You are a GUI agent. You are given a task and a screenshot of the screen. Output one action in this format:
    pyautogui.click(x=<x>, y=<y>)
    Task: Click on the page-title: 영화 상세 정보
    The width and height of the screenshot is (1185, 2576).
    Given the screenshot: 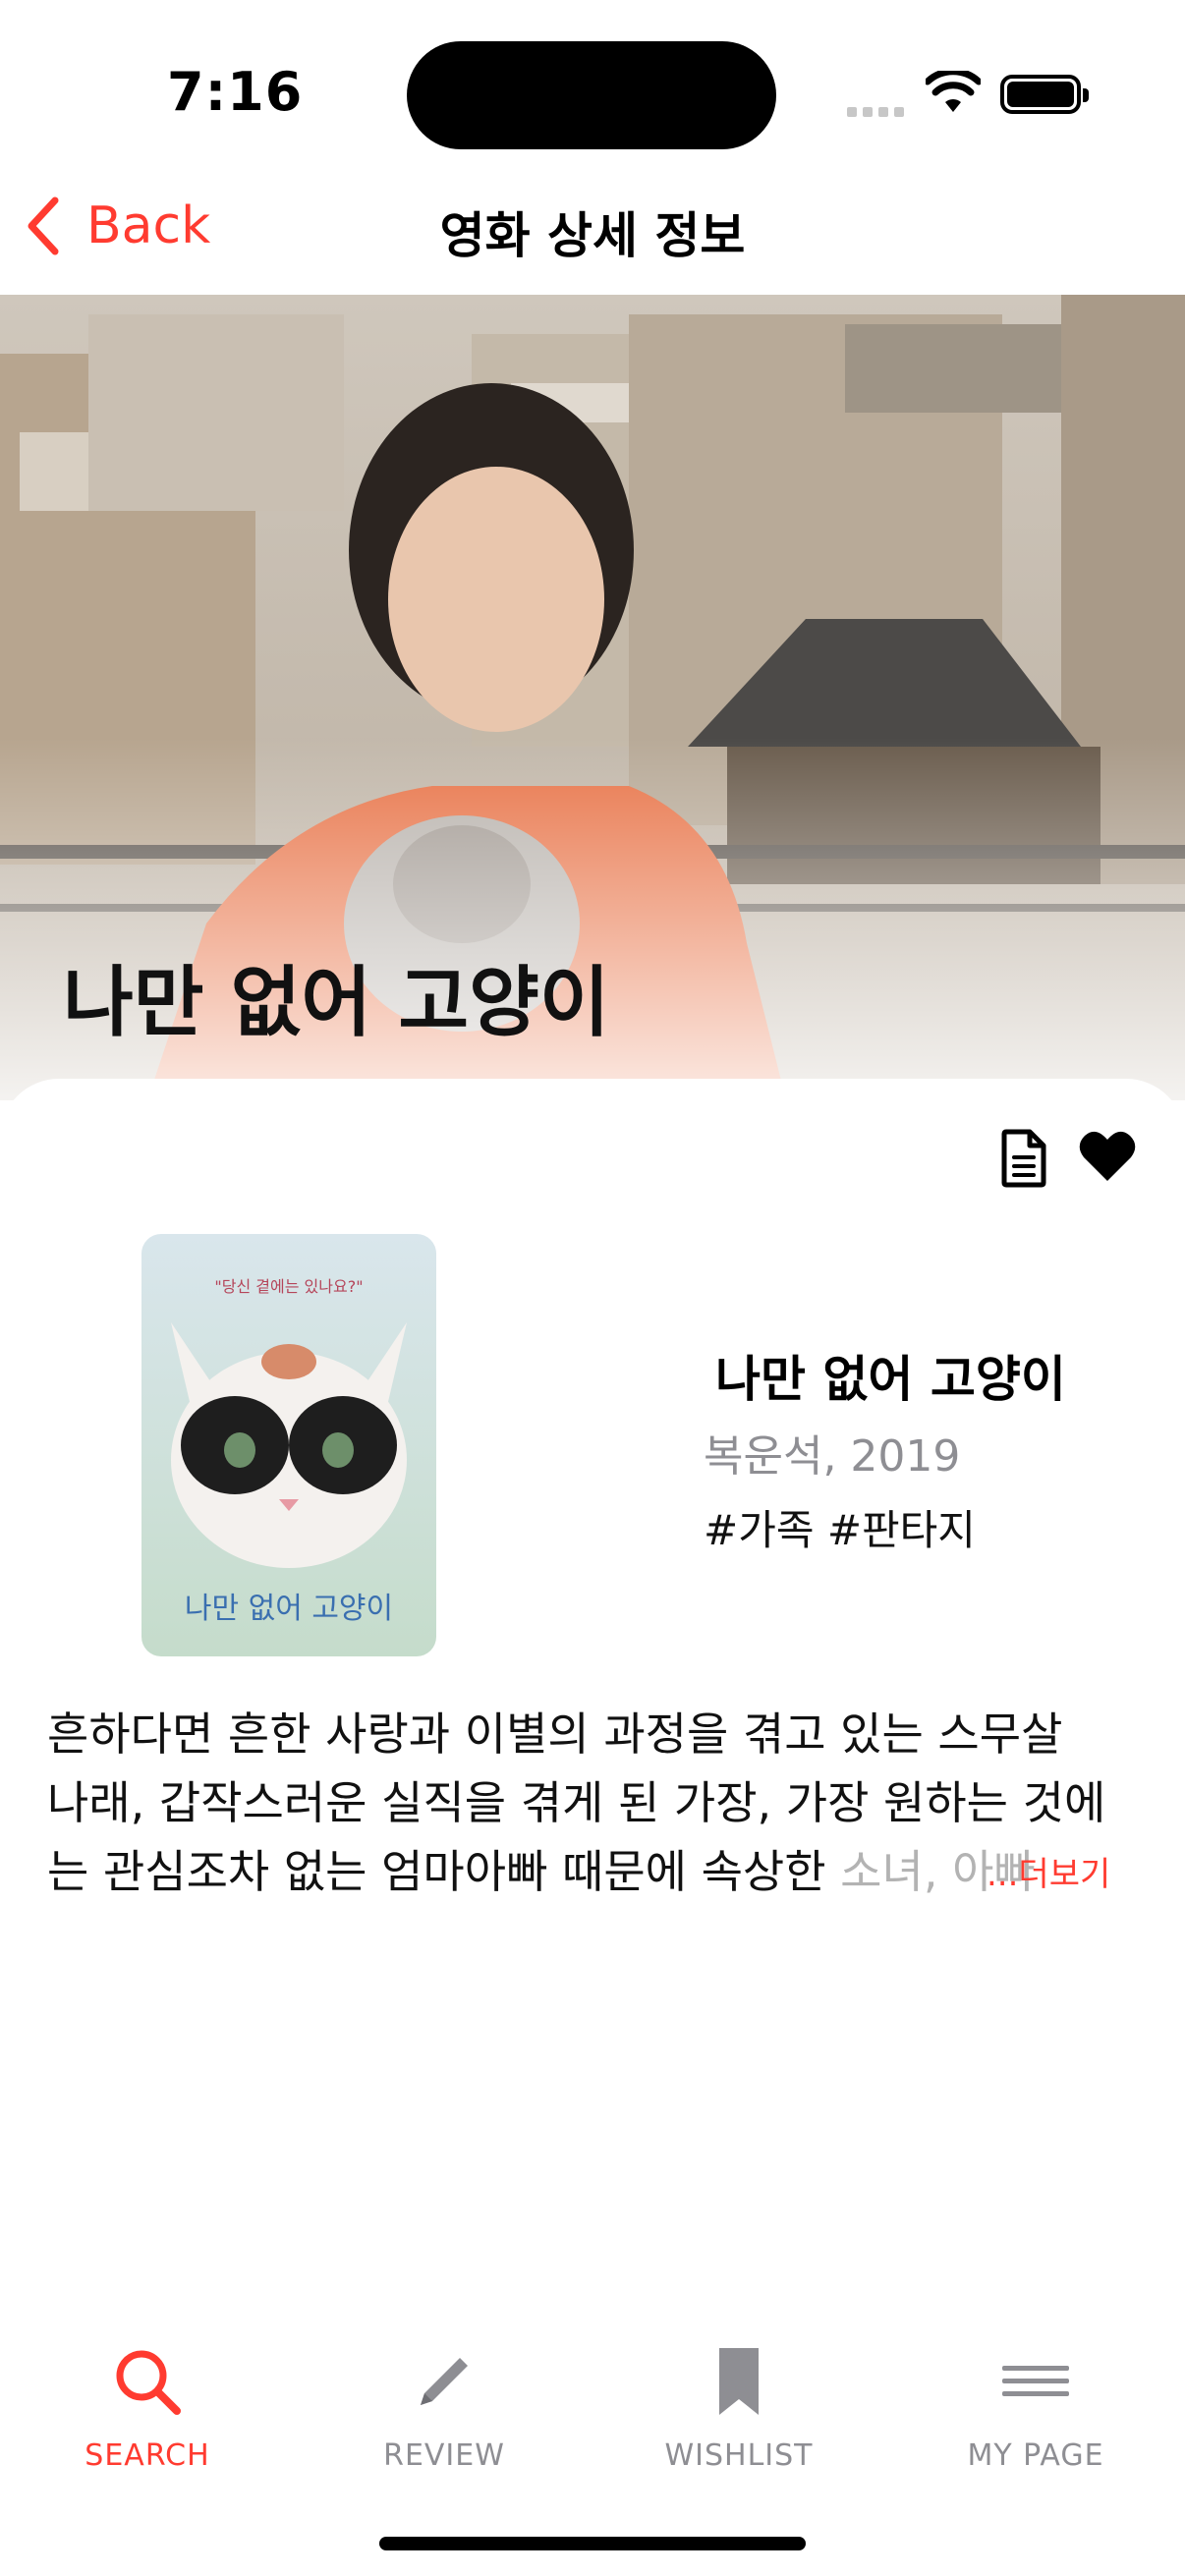 What is the action you would take?
    pyautogui.click(x=592, y=235)
    